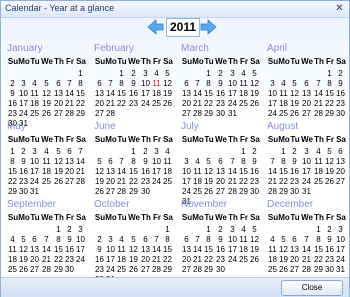 The height and width of the screenshot is (297, 350). Describe the element at coordinates (190, 126) in the screenshot. I see `month-name: July` at that location.